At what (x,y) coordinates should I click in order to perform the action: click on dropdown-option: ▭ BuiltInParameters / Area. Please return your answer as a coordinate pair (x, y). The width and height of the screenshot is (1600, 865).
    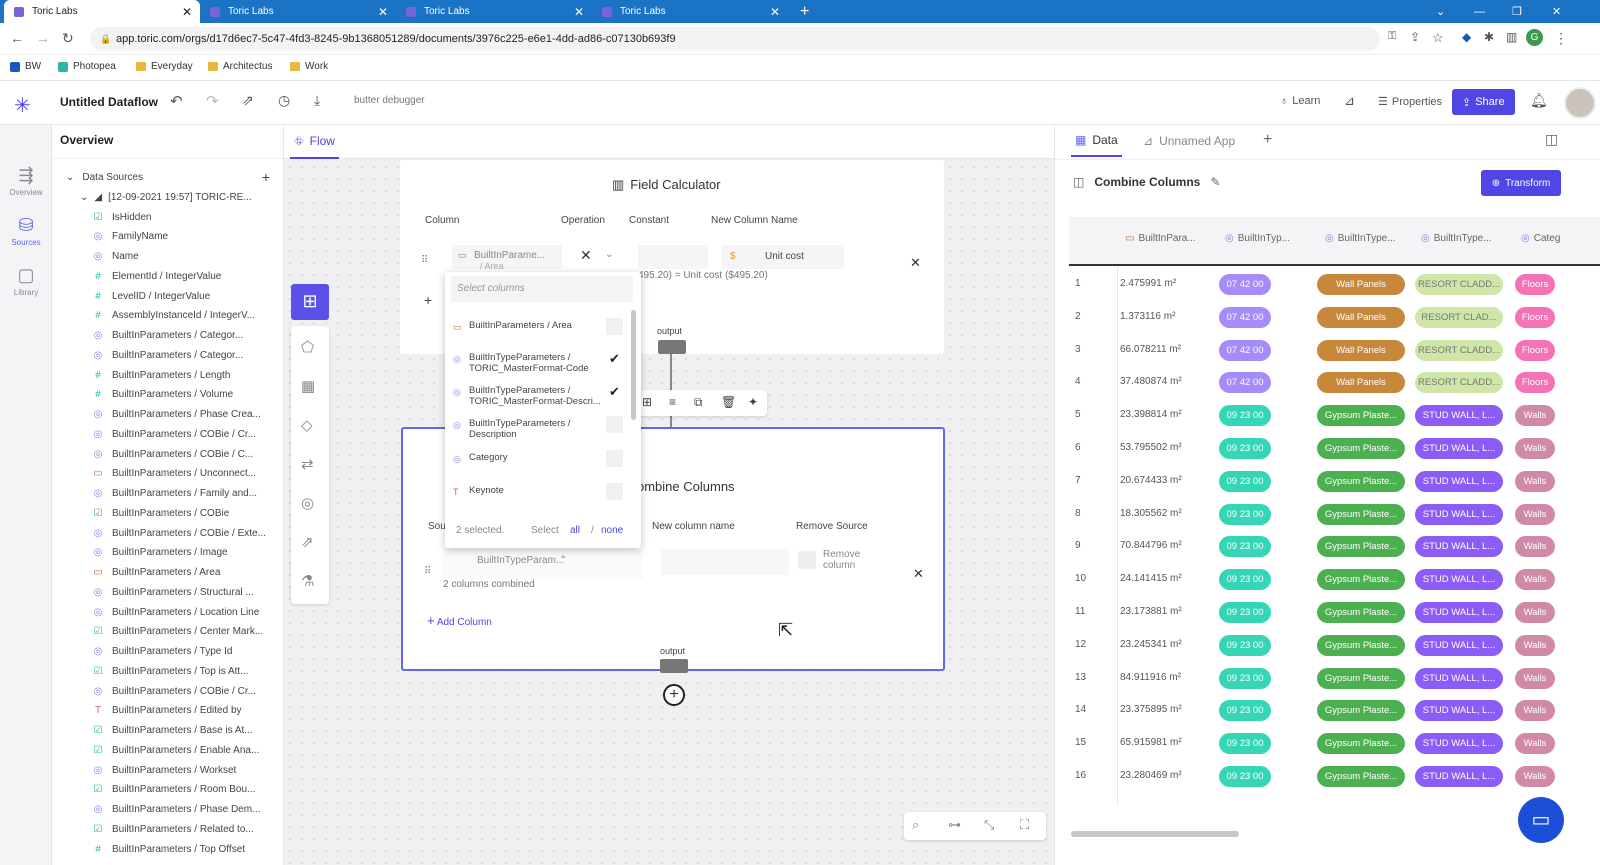
    Looking at the image, I should click on (543, 332).